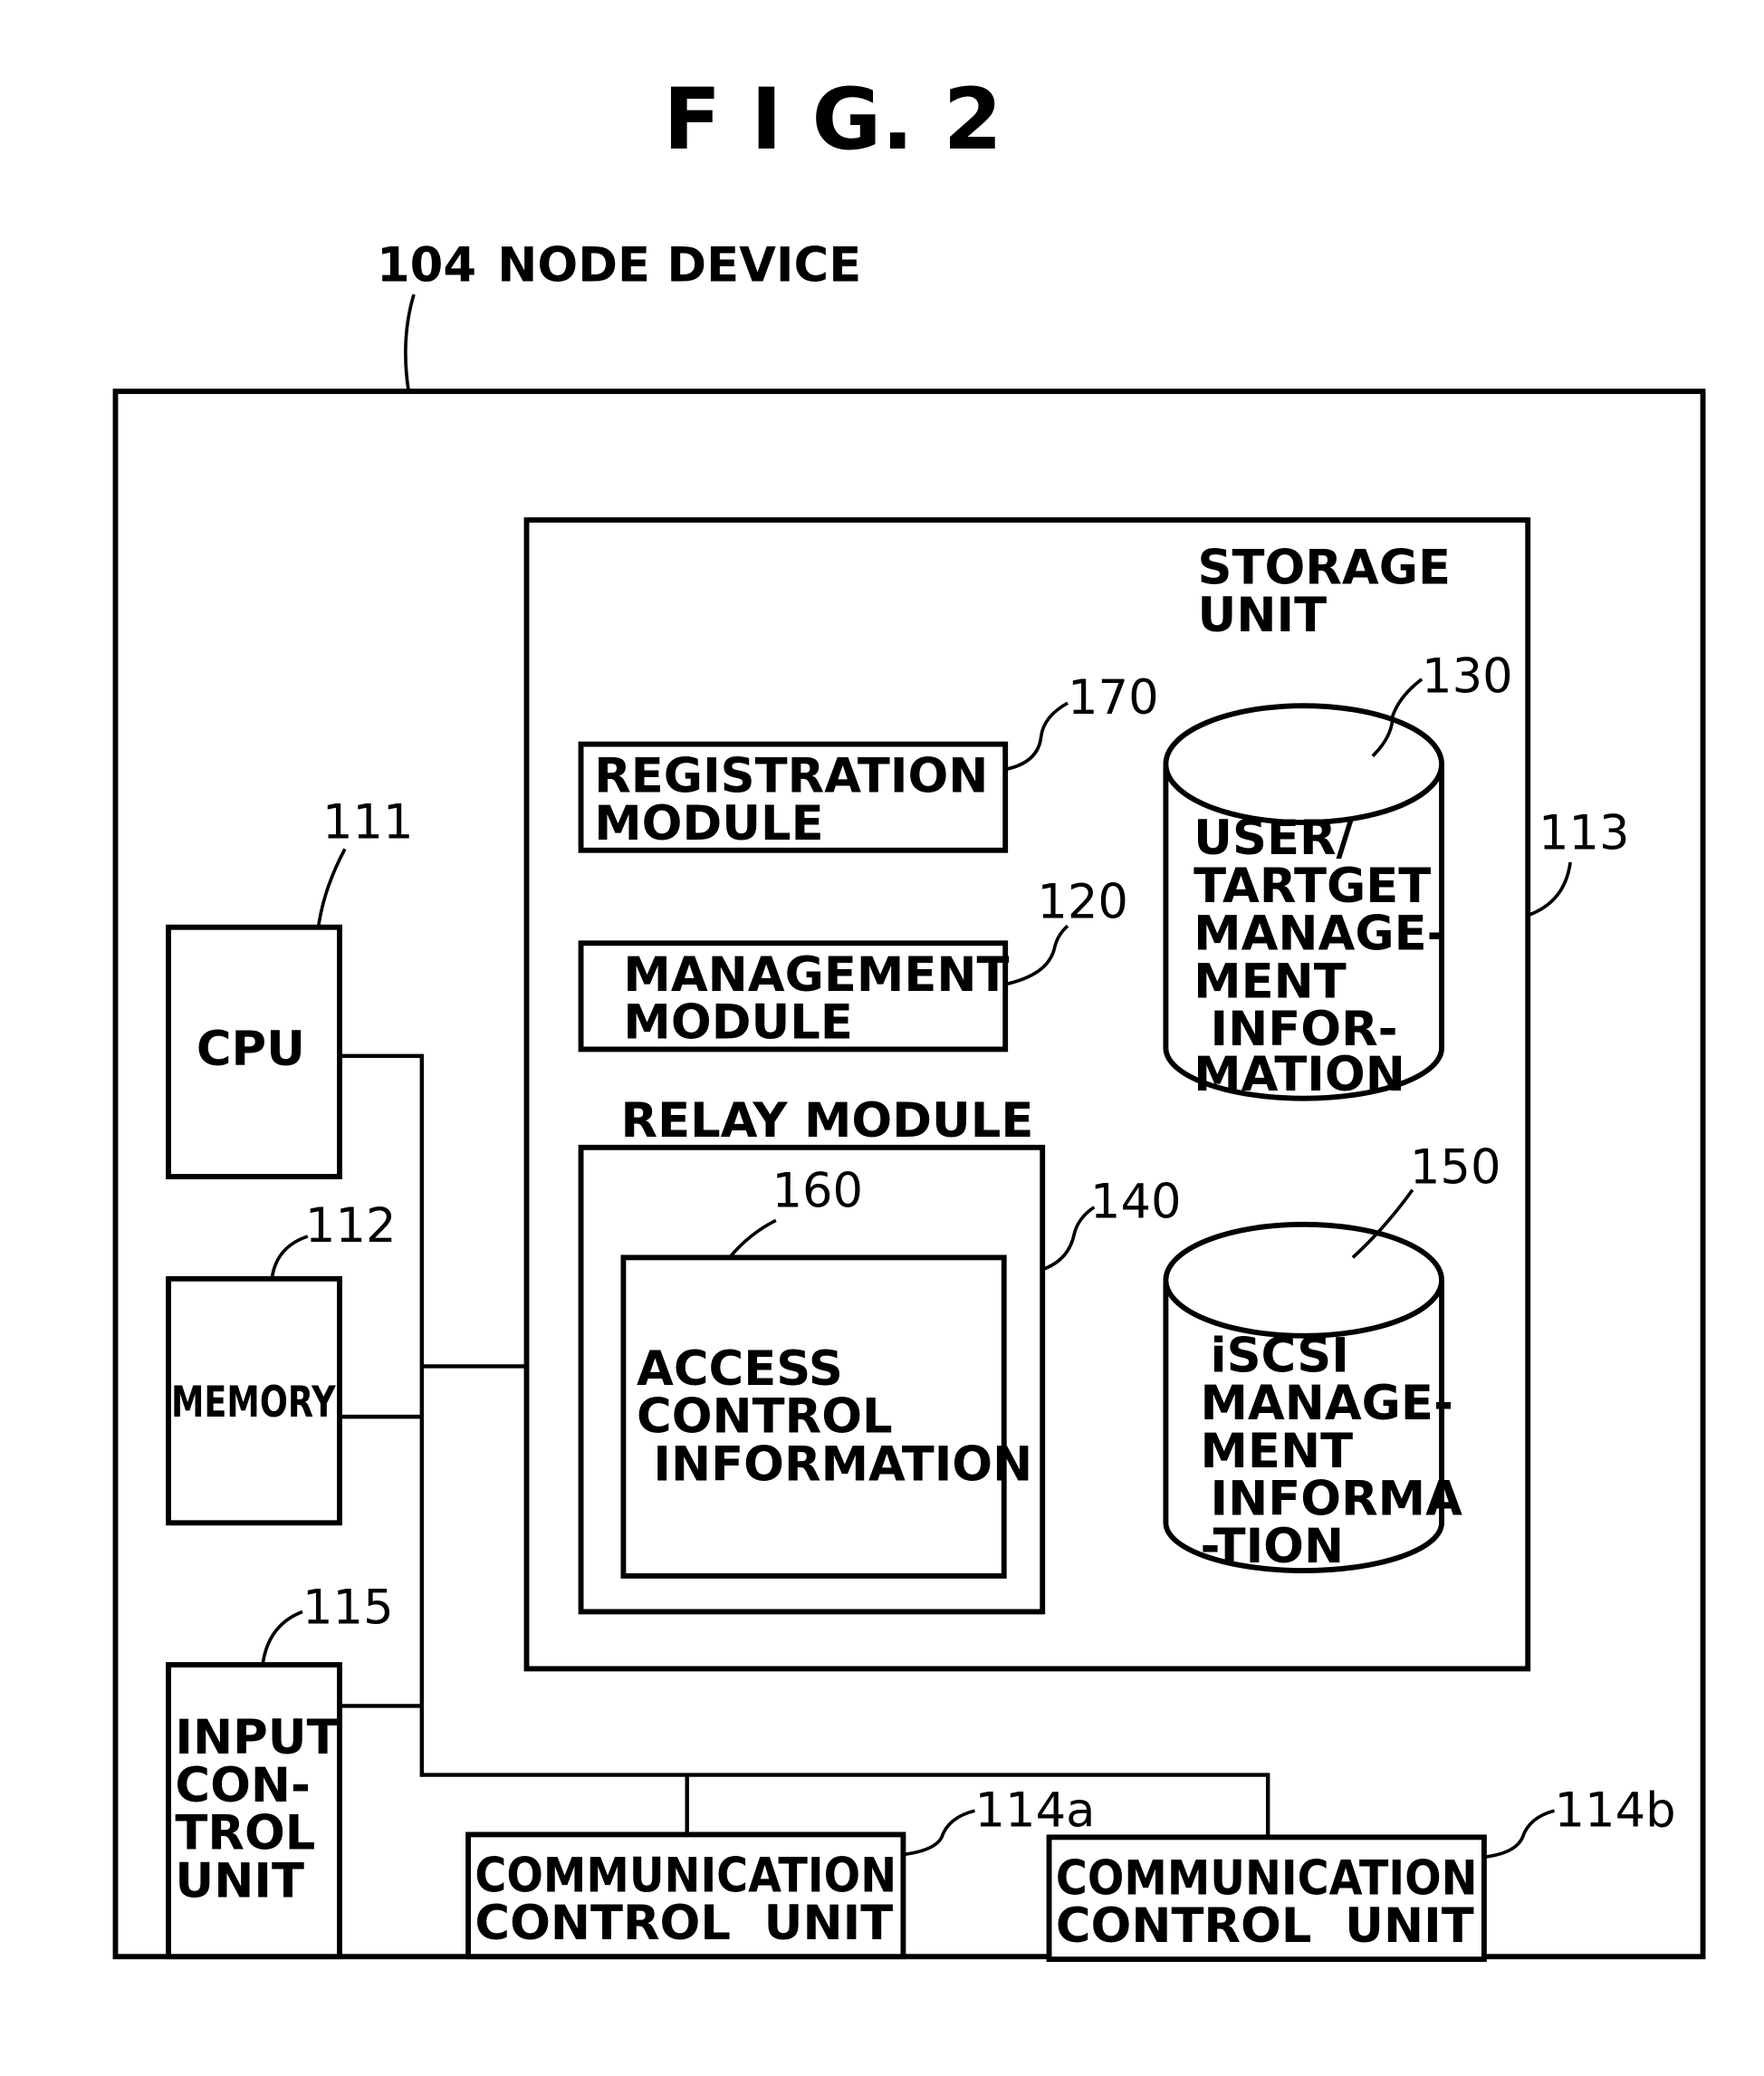 The width and height of the screenshot is (1764, 2076). I want to click on cpu-label: CPU, so click(251, 1049).